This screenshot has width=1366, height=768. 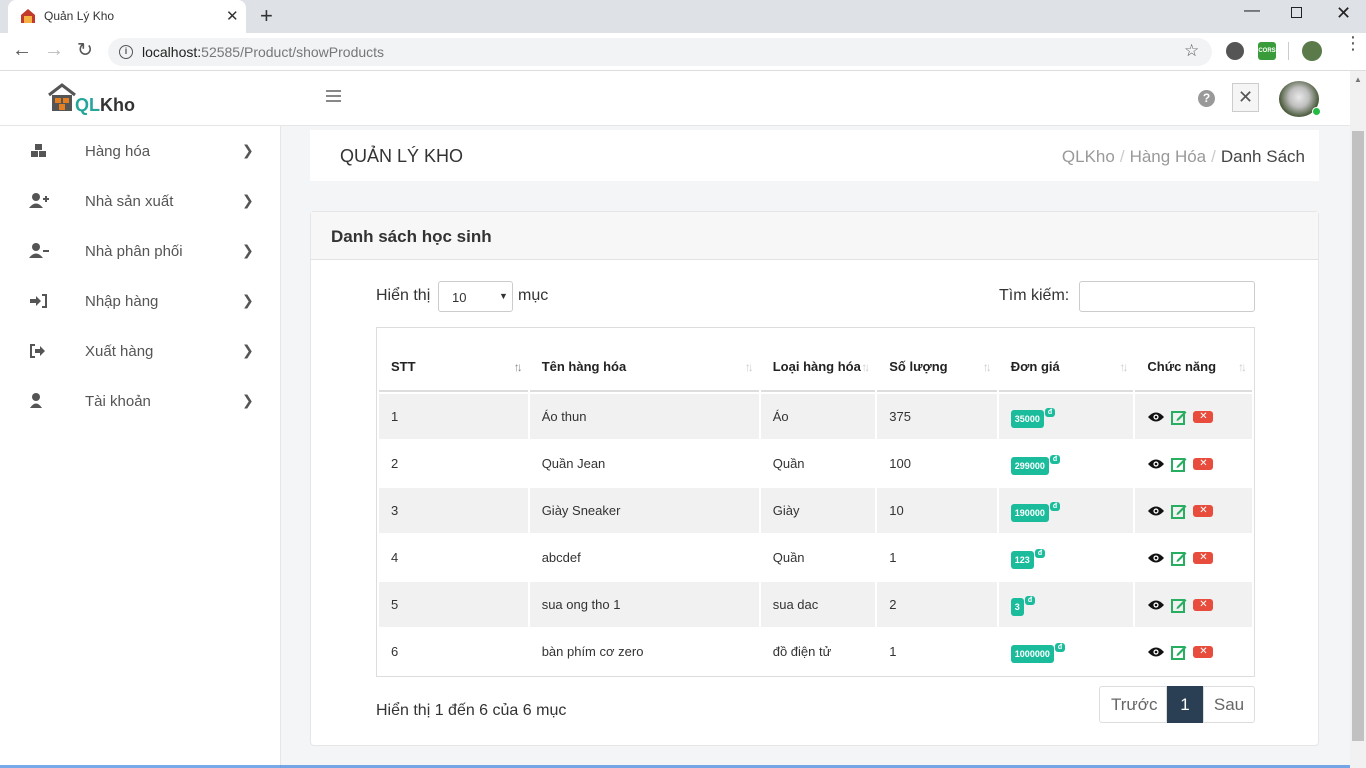 I want to click on cell-name: Quần Jean, so click(x=644, y=463).